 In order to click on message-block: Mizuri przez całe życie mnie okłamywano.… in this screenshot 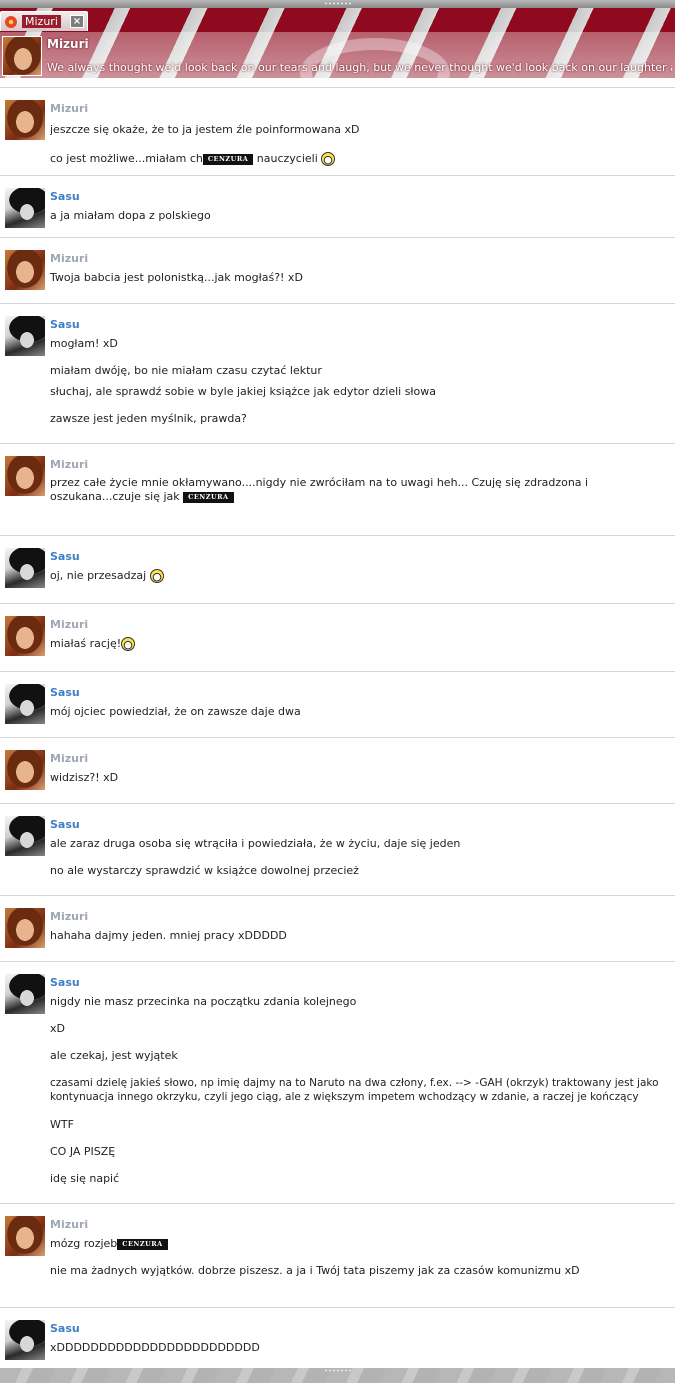, I will do `click(337, 489)`.